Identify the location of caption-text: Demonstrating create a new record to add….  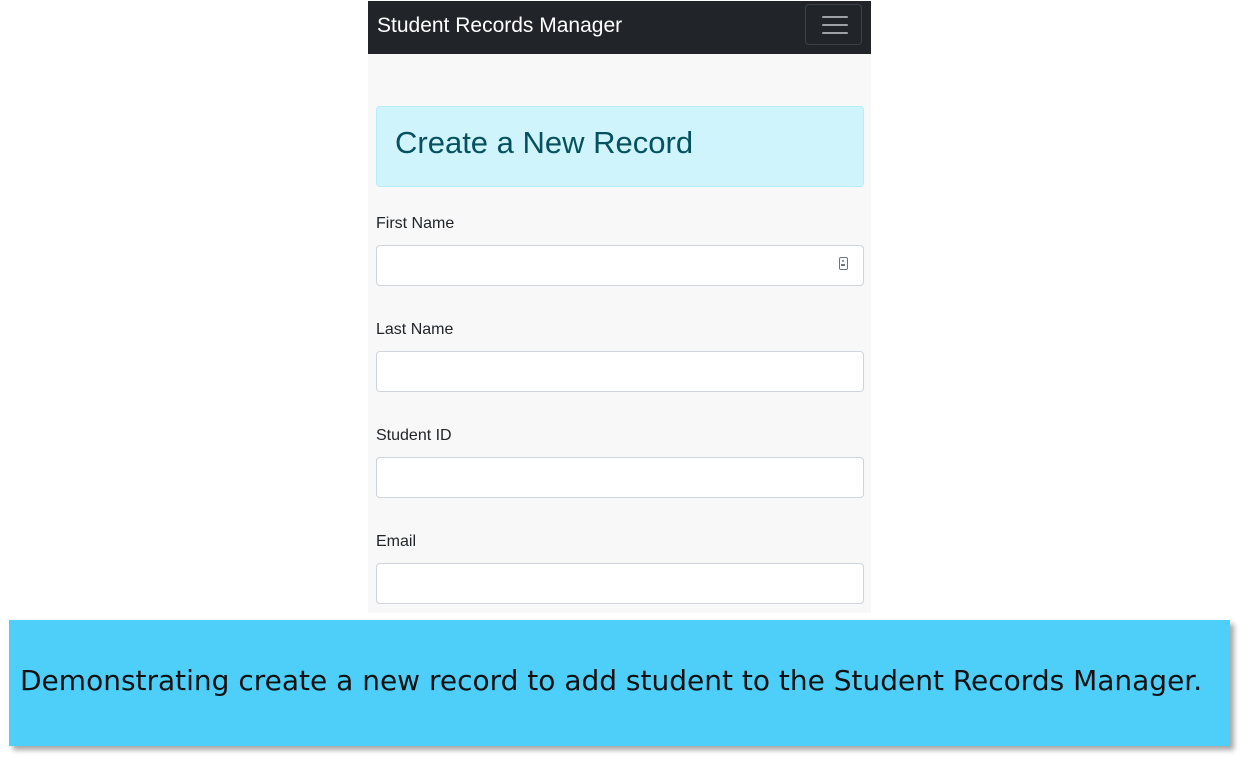
(611, 680).